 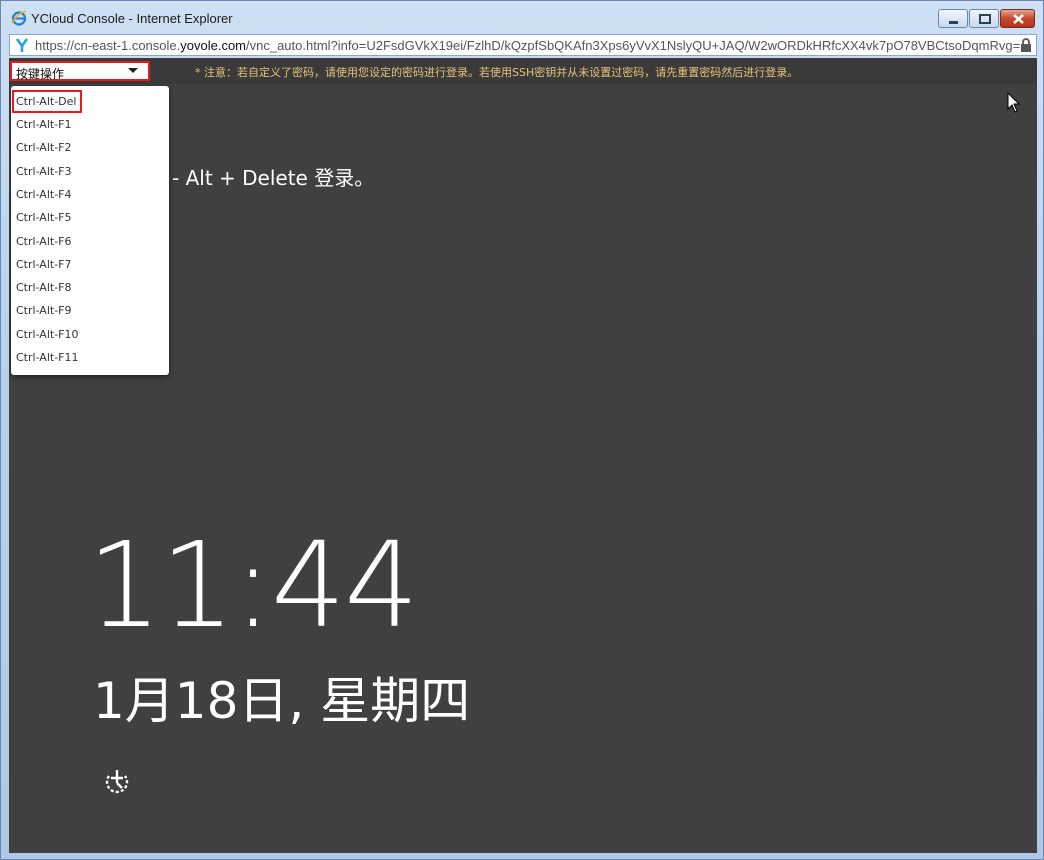 What do you see at coordinates (47, 101) in the screenshot?
I see `selected-item-highlight` at bounding box center [47, 101].